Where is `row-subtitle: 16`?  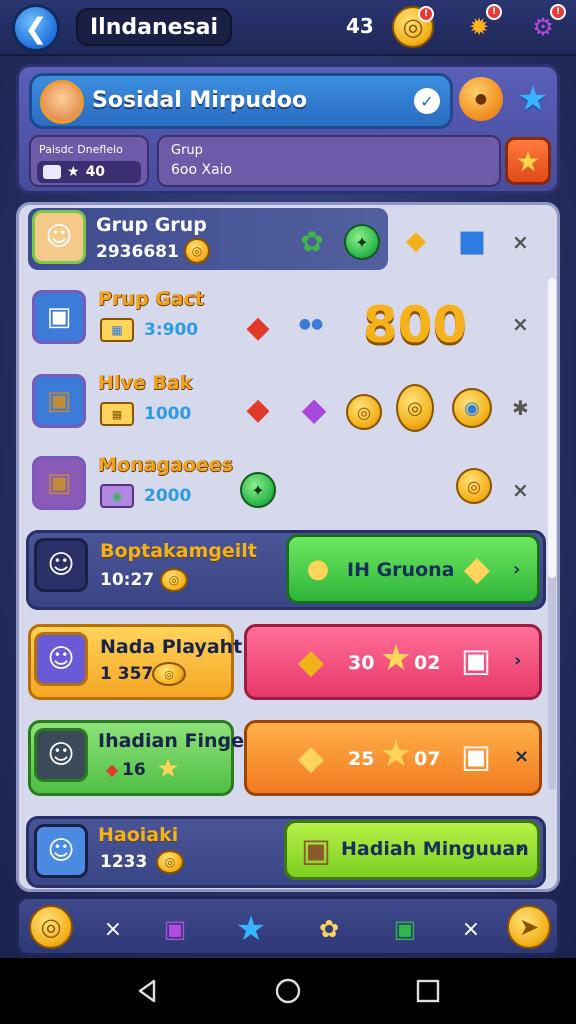 row-subtitle: 16 is located at coordinates (134, 770).